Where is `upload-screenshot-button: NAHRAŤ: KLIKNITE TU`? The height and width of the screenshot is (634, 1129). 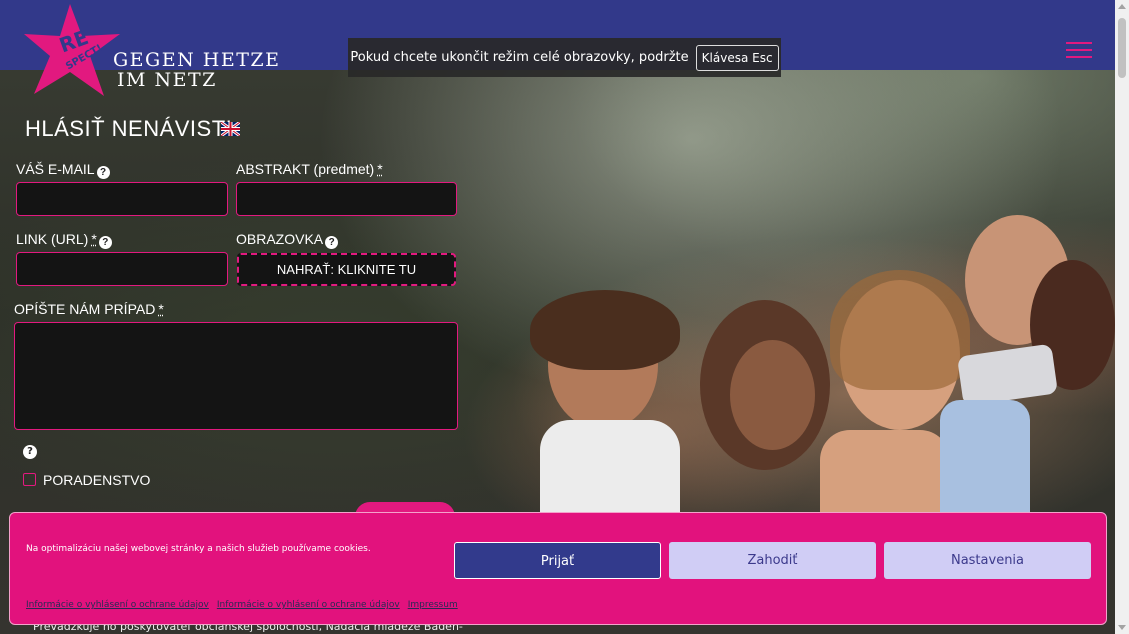 upload-screenshot-button: NAHRAŤ: KLIKNITE TU is located at coordinates (346, 269).